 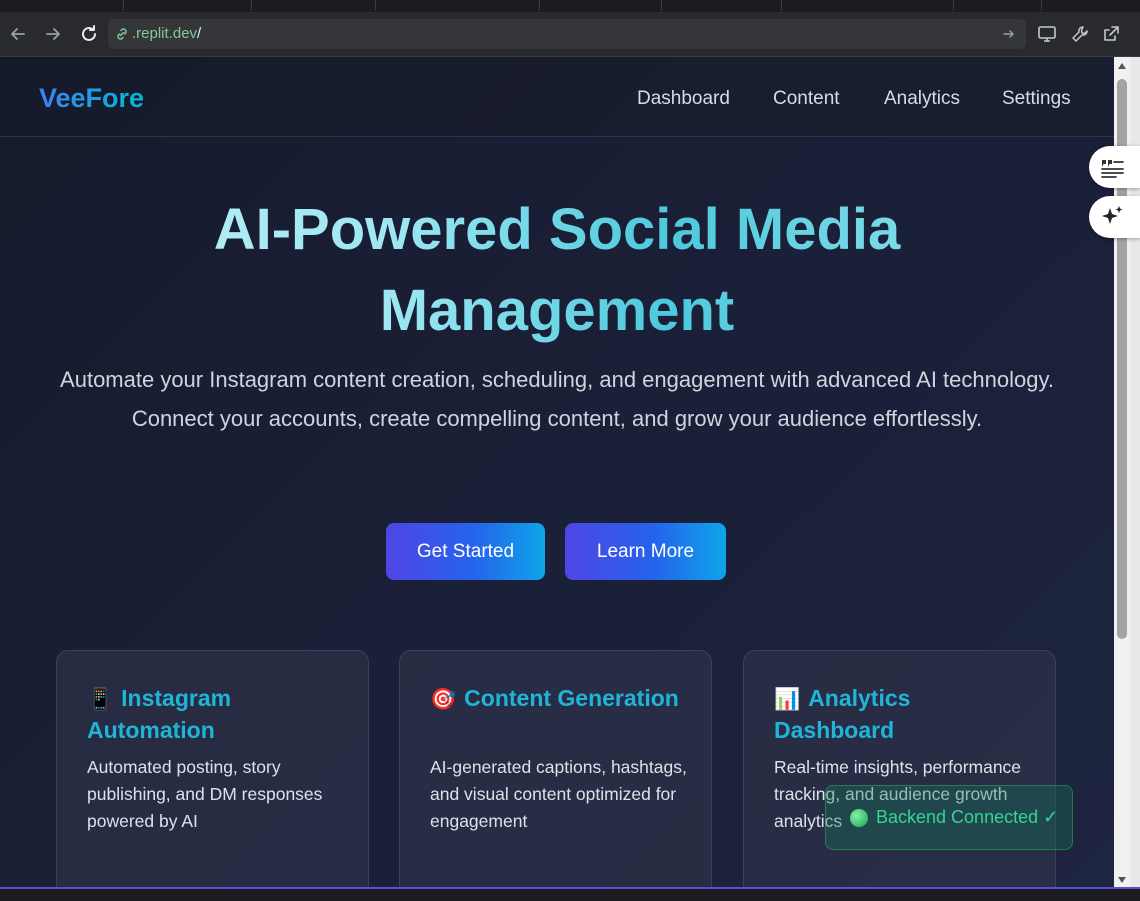 I want to click on sparkle-icon, so click(x=1112, y=215).